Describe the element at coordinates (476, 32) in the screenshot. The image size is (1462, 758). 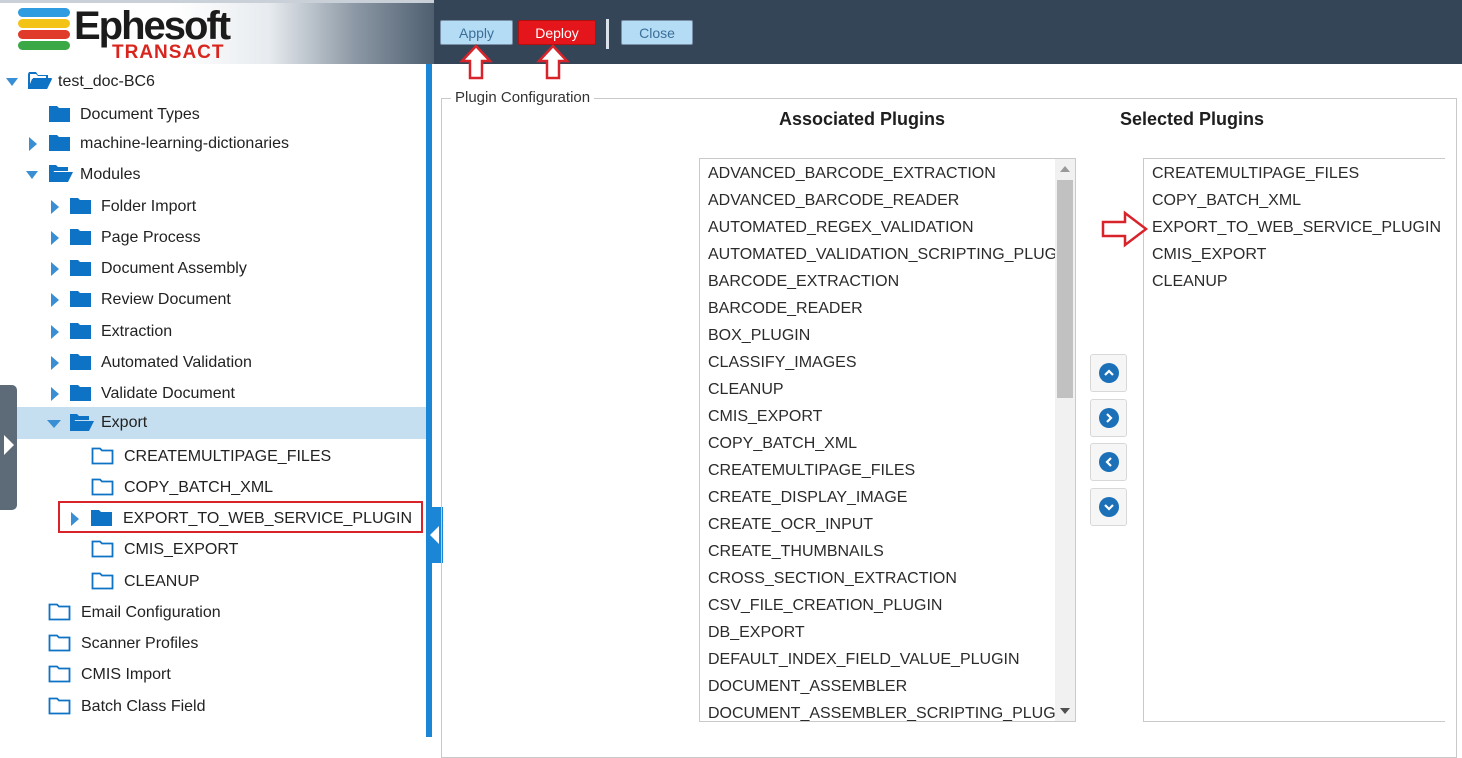
I see `apply-button: Apply` at that location.